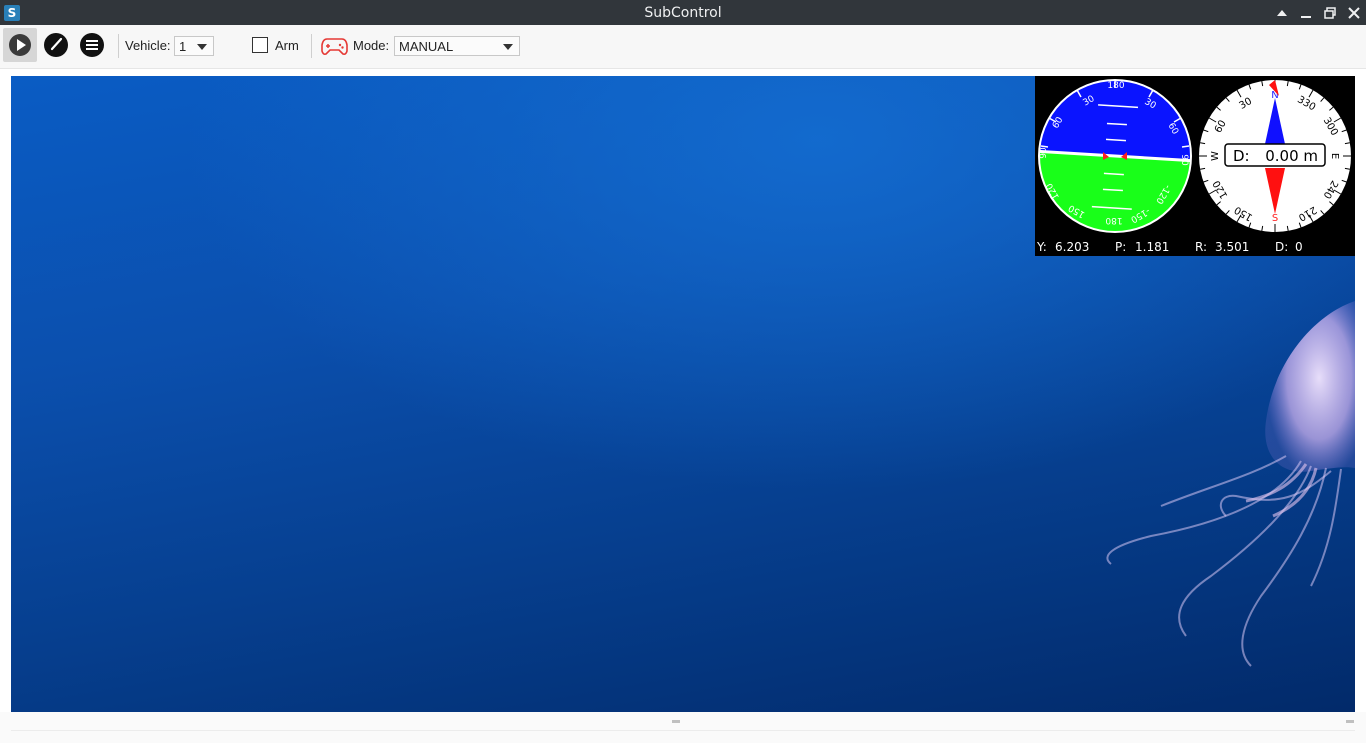 The width and height of the screenshot is (1366, 743). What do you see at coordinates (1330, 13) in the screenshot?
I see `maximize-icon` at bounding box center [1330, 13].